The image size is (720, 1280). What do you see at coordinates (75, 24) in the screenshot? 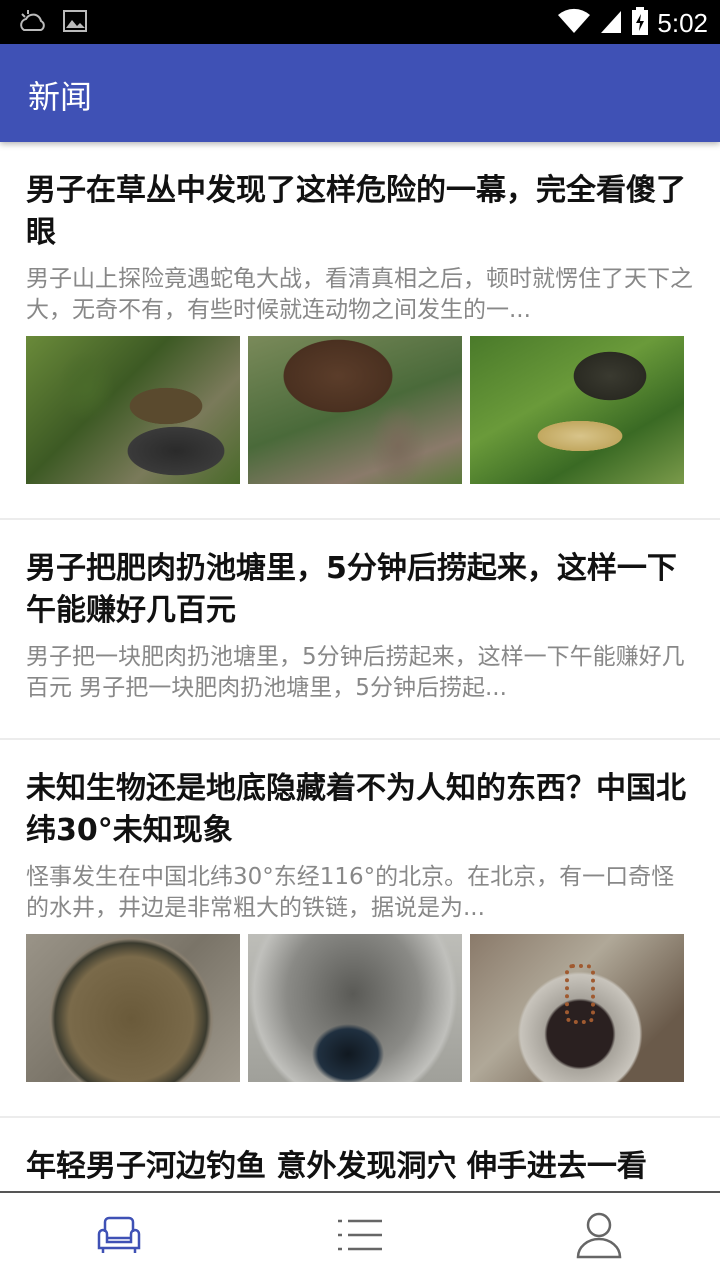
I see `image-icon` at bounding box center [75, 24].